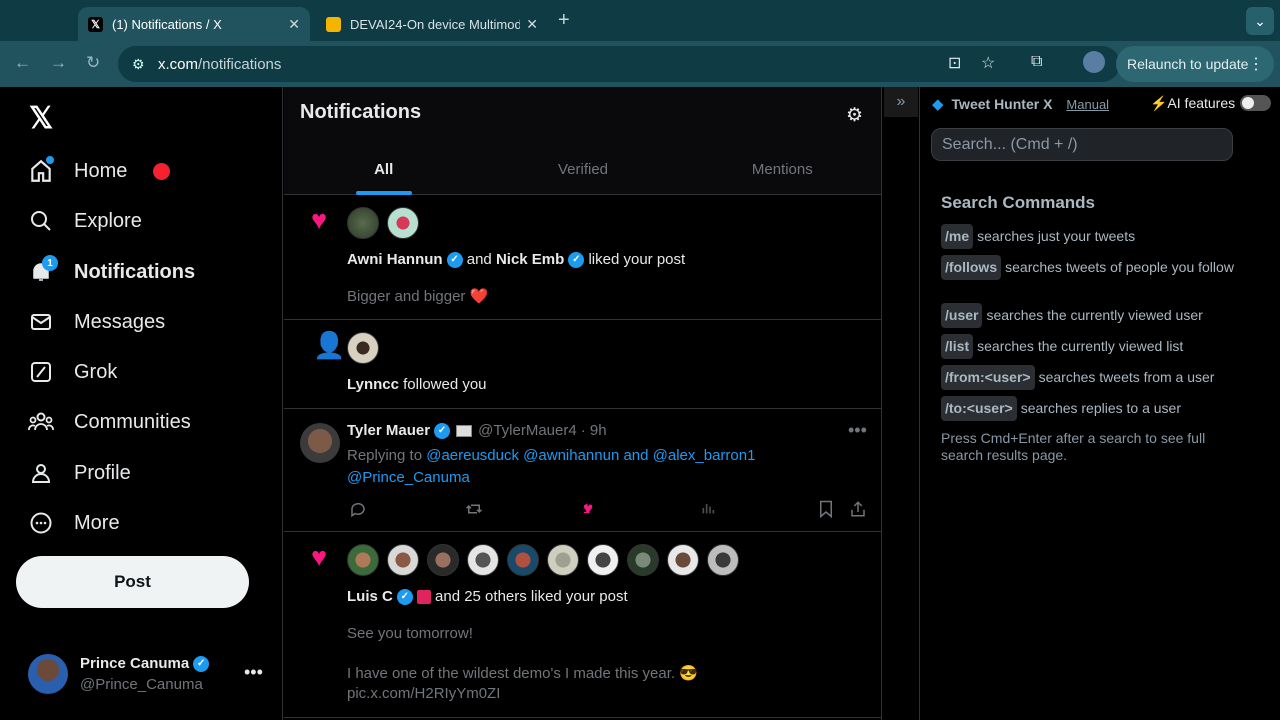  I want to click on action-text: liked your post, so click(637, 259).